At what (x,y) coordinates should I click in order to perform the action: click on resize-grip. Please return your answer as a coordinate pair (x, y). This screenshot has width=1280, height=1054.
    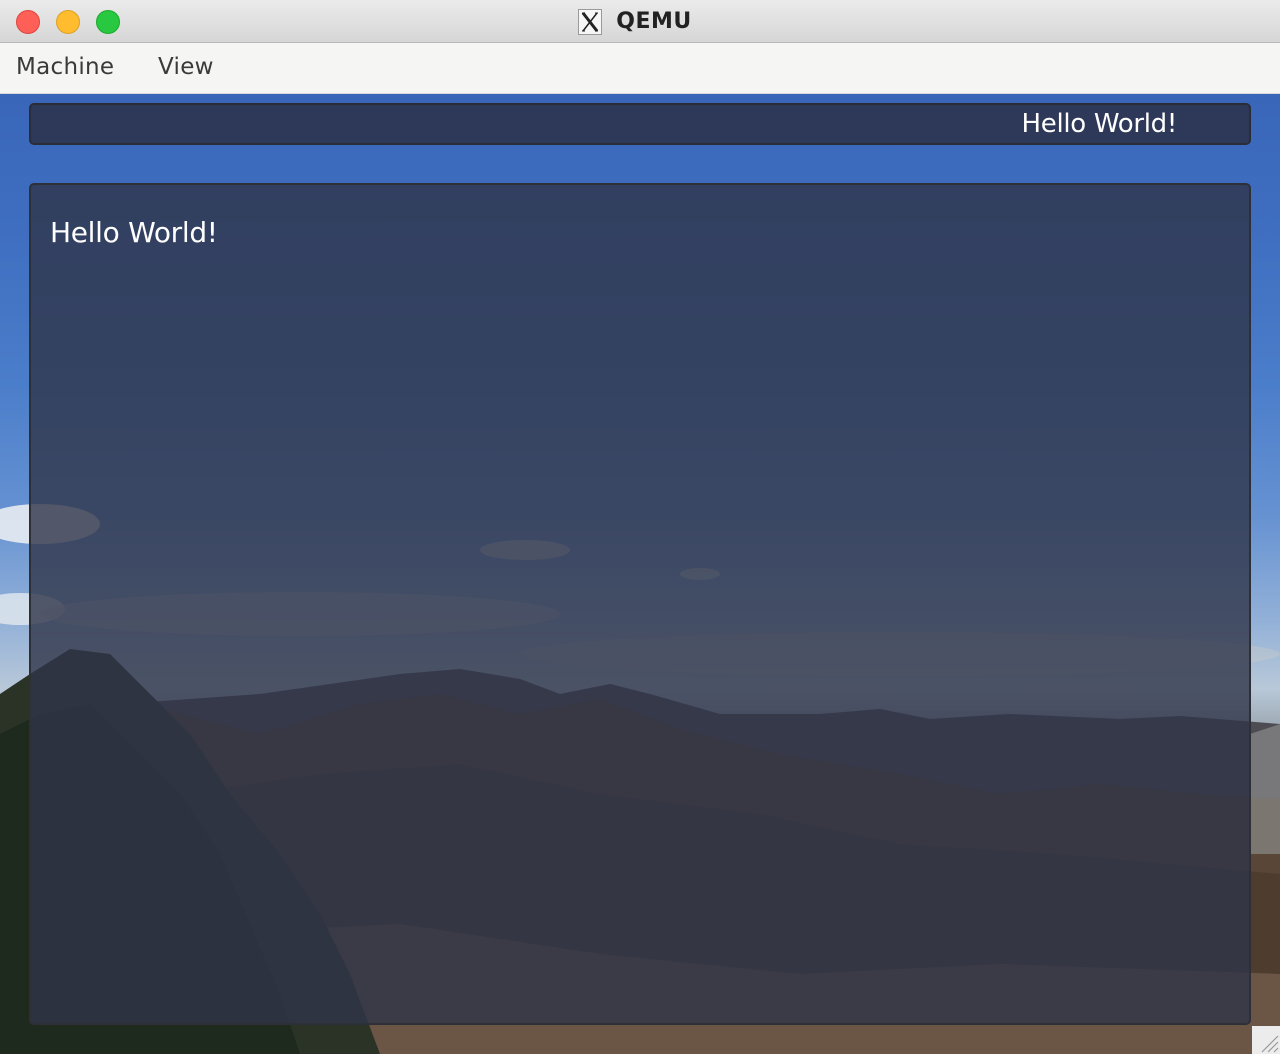
    Looking at the image, I should click on (1266, 1040).